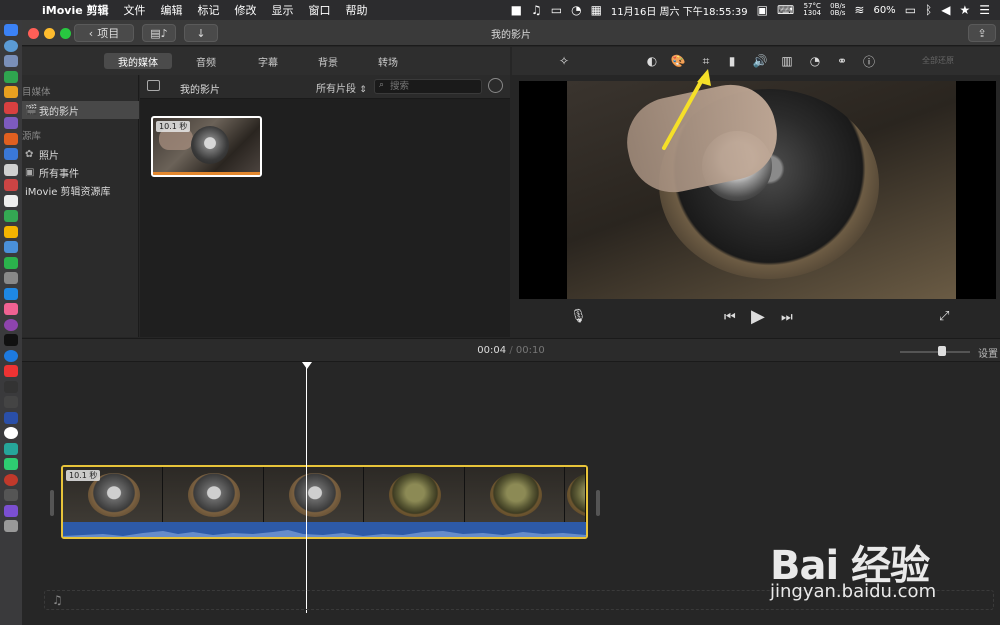  What do you see at coordinates (11, 76) in the screenshot?
I see `wechat-app-icon` at bounding box center [11, 76].